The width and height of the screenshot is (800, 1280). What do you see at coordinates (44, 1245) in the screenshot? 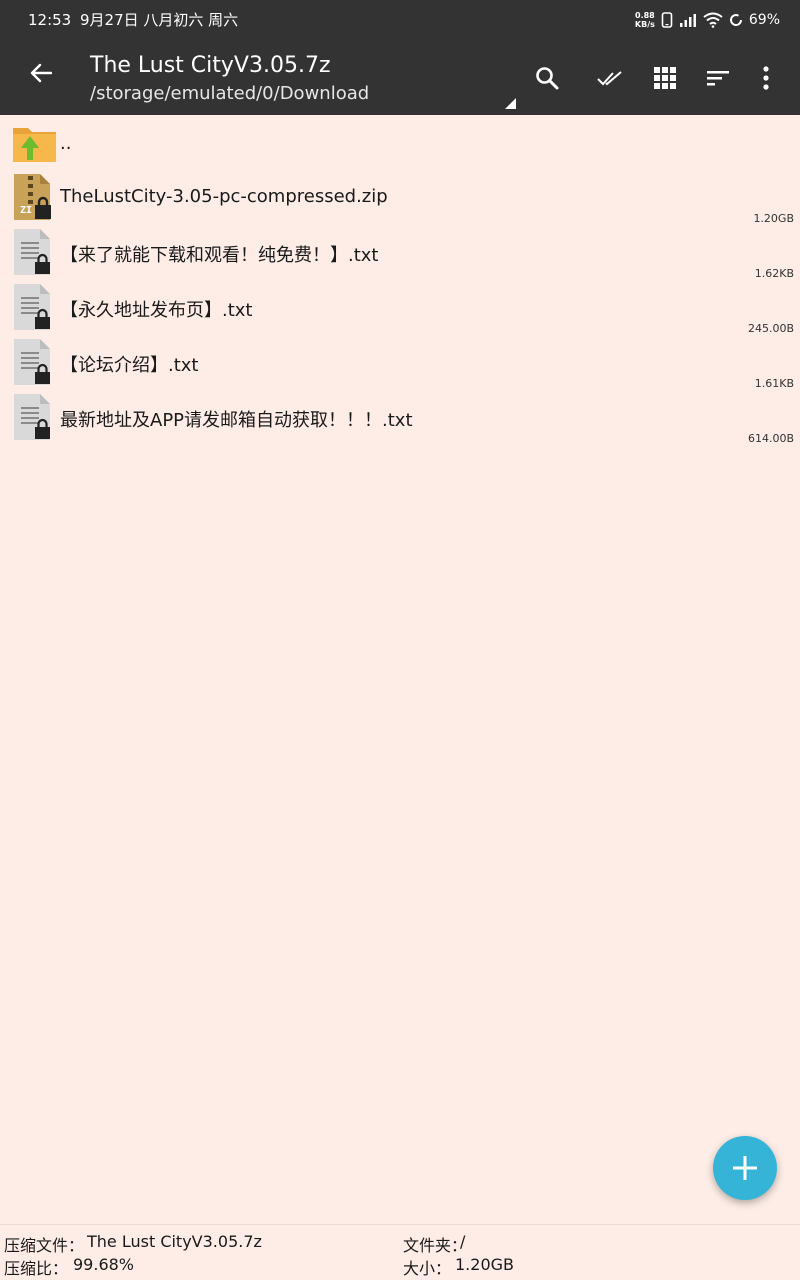
I see `archive-label: 压缩文件：` at bounding box center [44, 1245].